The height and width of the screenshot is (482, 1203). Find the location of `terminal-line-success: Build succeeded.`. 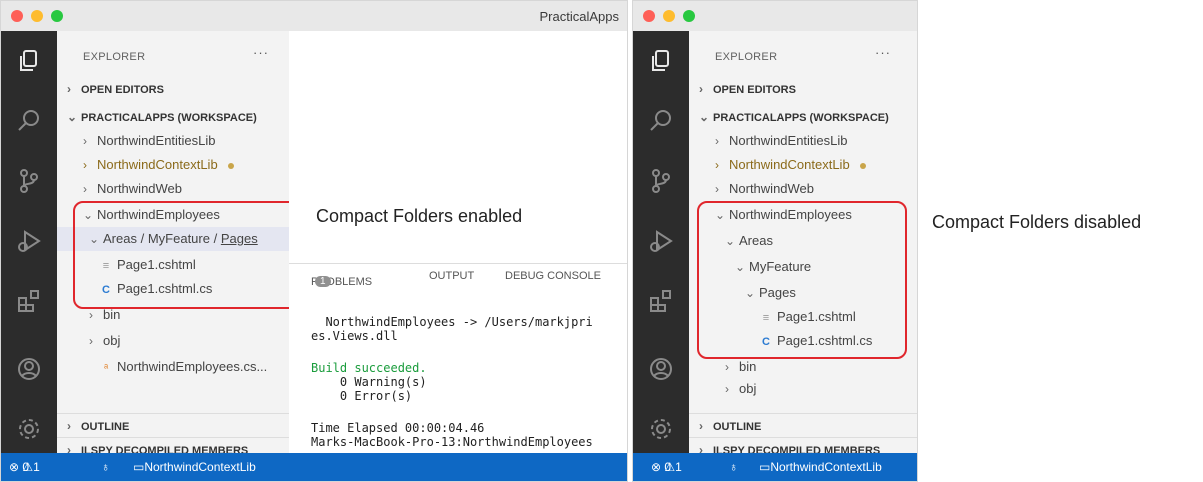

terminal-line-success: Build succeeded. is located at coordinates (369, 368).